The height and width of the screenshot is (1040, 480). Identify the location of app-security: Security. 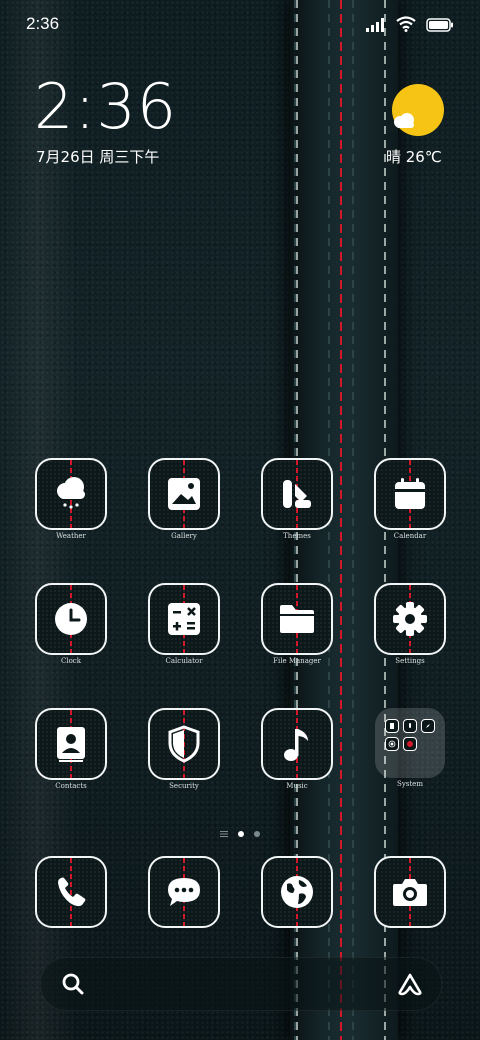
(184, 749).